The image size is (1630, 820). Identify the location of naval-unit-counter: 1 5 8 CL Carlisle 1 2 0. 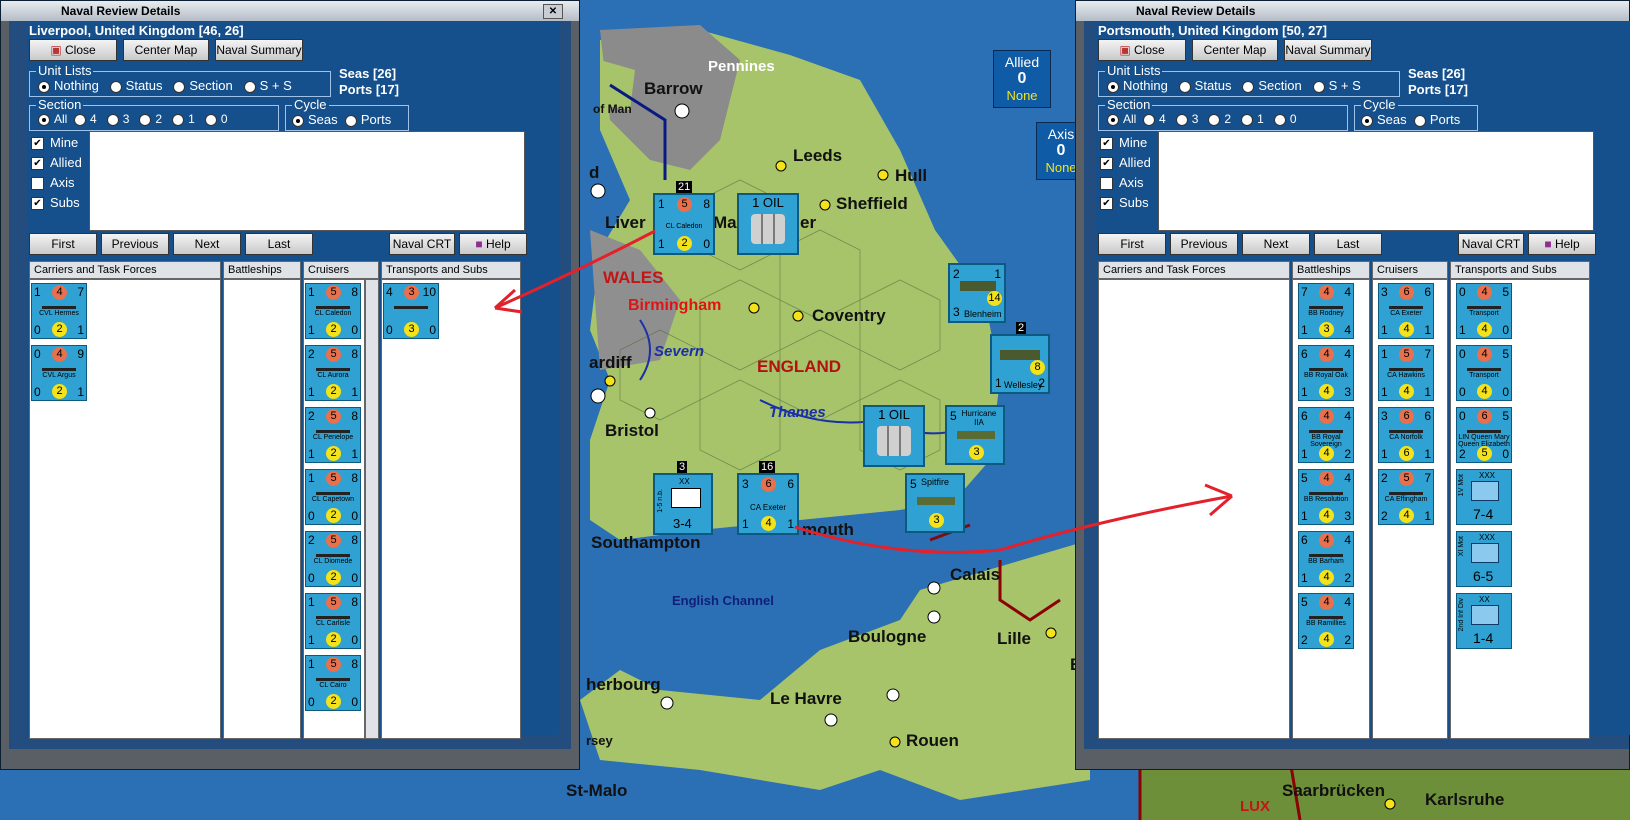
(333, 621).